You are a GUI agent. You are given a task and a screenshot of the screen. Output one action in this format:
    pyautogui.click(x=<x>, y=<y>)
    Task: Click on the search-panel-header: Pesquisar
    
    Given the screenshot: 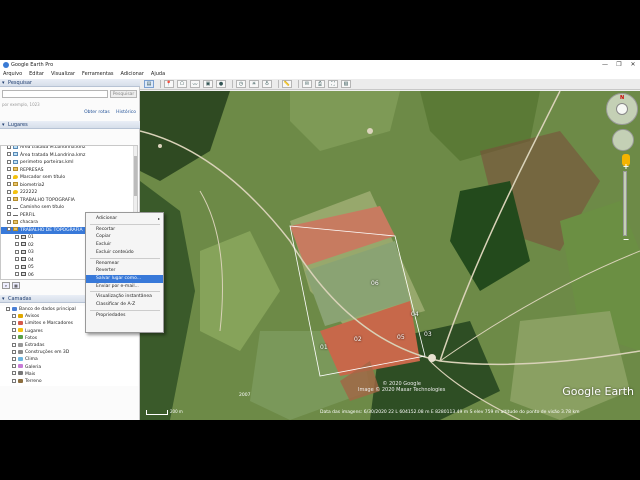 What is the action you would take?
    pyautogui.click(x=70, y=83)
    